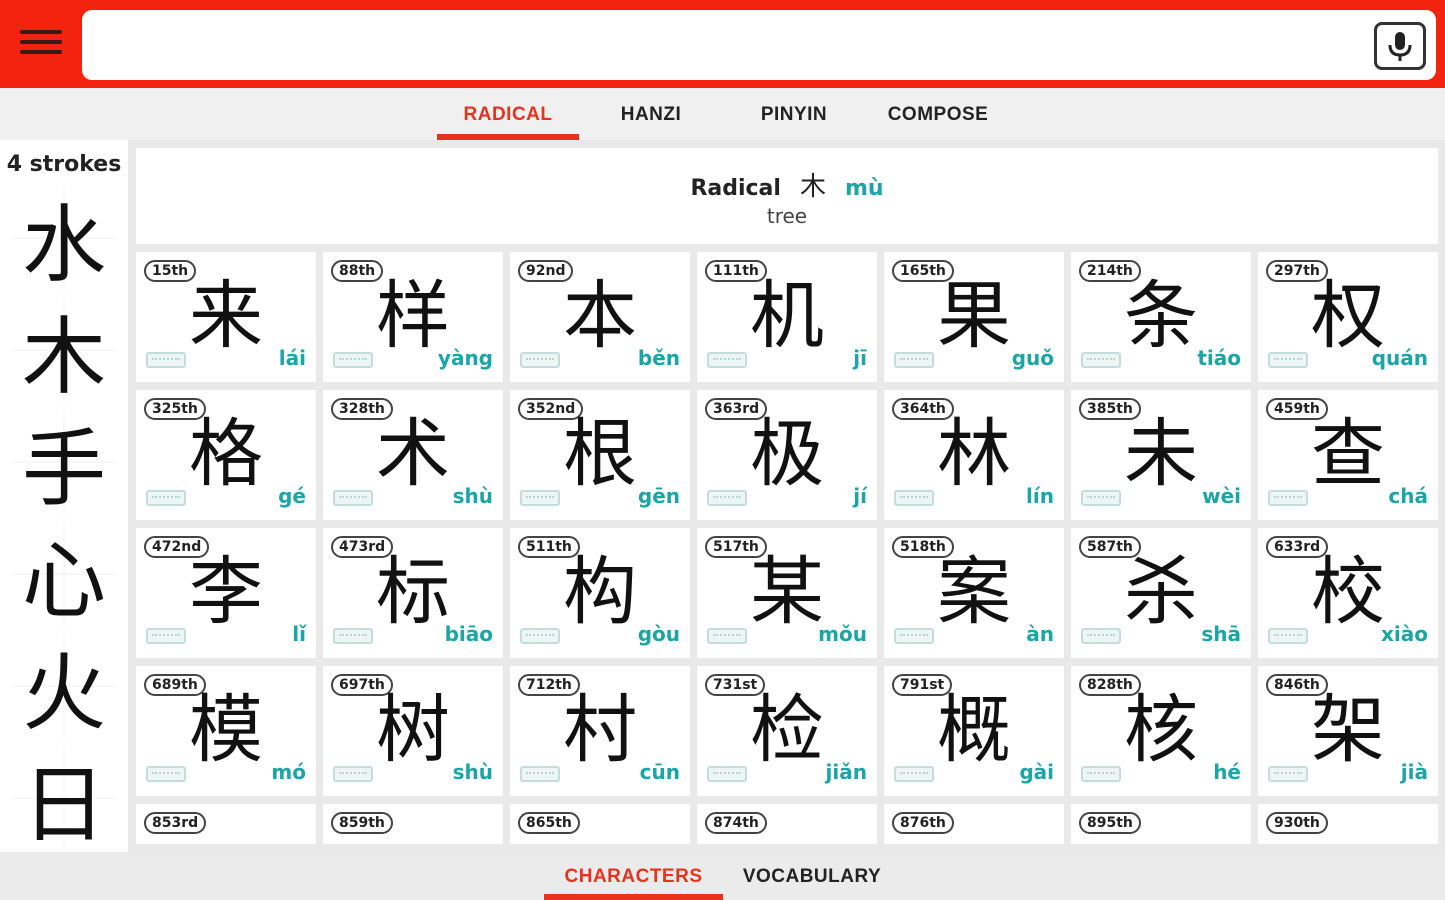 This screenshot has height=900, width=1445. I want to click on hanzi-character: 树, so click(413, 730).